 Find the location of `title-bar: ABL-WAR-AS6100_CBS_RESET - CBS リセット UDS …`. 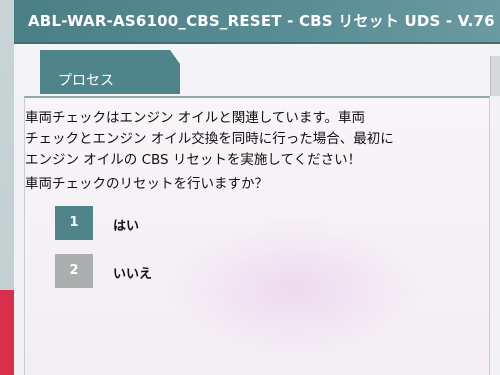

title-bar: ABL-WAR-AS6100_CBS_RESET - CBS リセット UDS … is located at coordinates (257, 22).